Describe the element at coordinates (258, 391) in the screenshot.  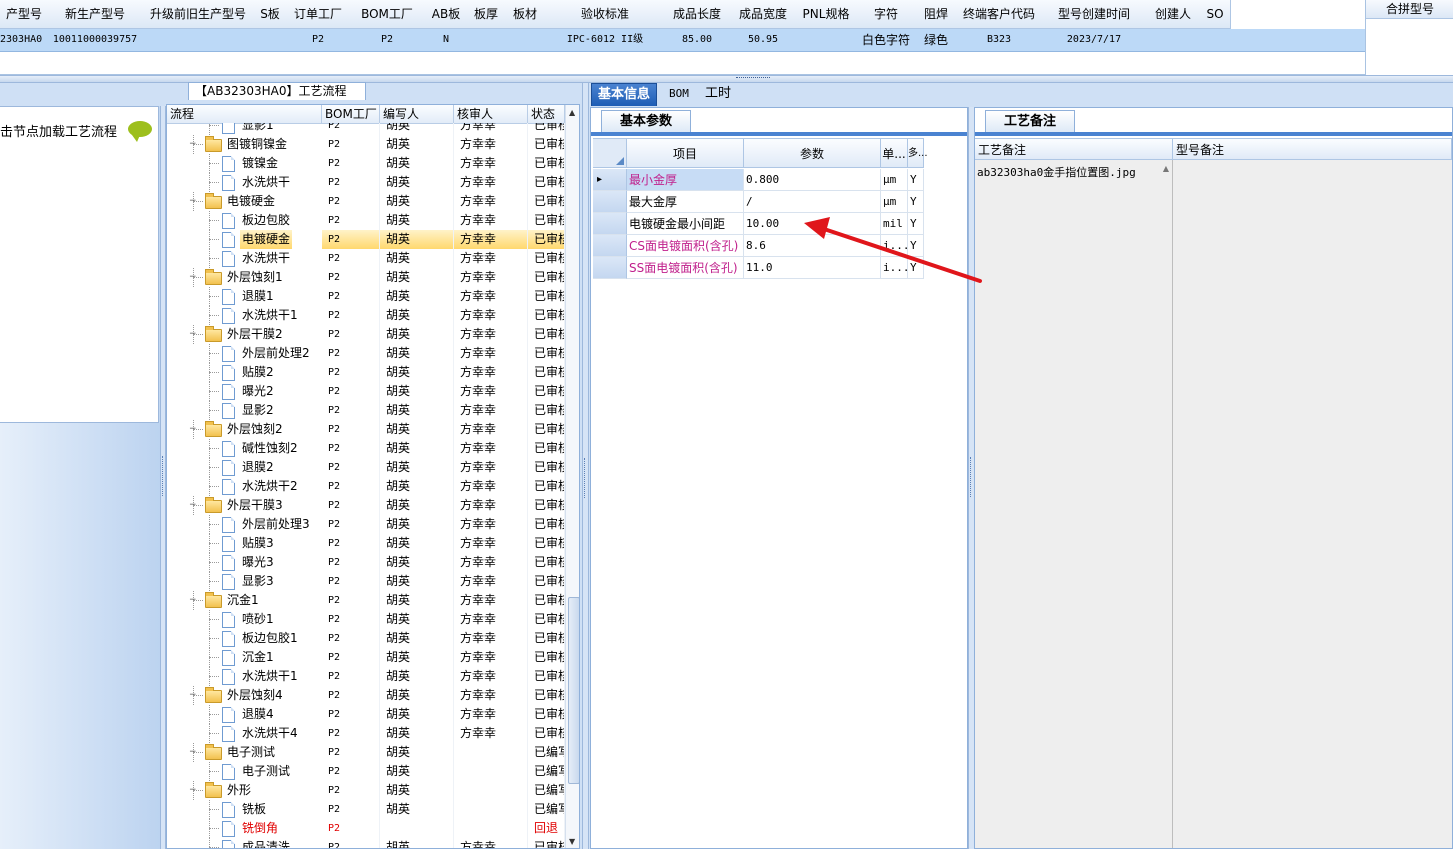
I see `tree-node-label: 曝光2` at that location.